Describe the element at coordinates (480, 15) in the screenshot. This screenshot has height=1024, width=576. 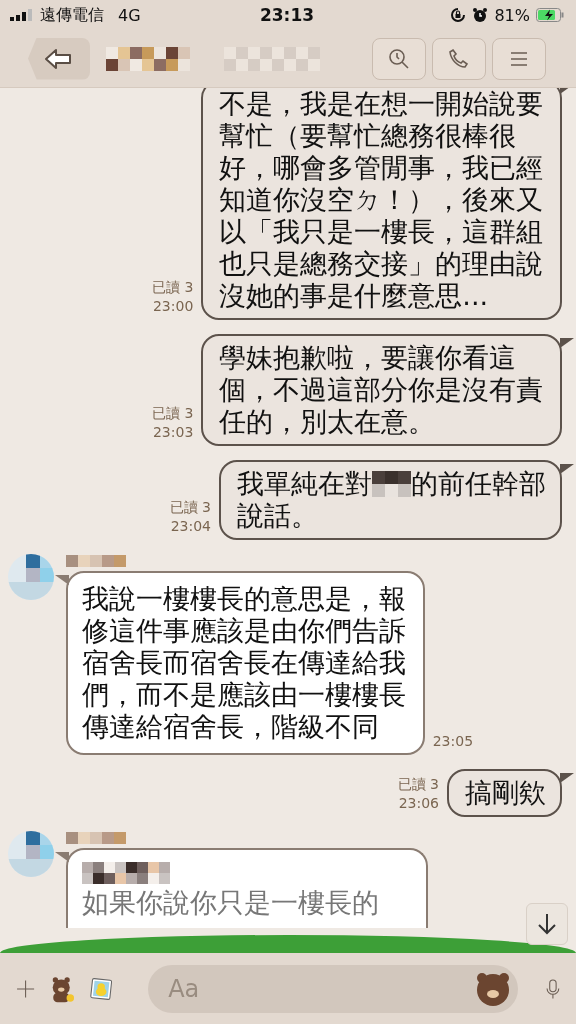
I see `alarm-clock-icon` at that location.